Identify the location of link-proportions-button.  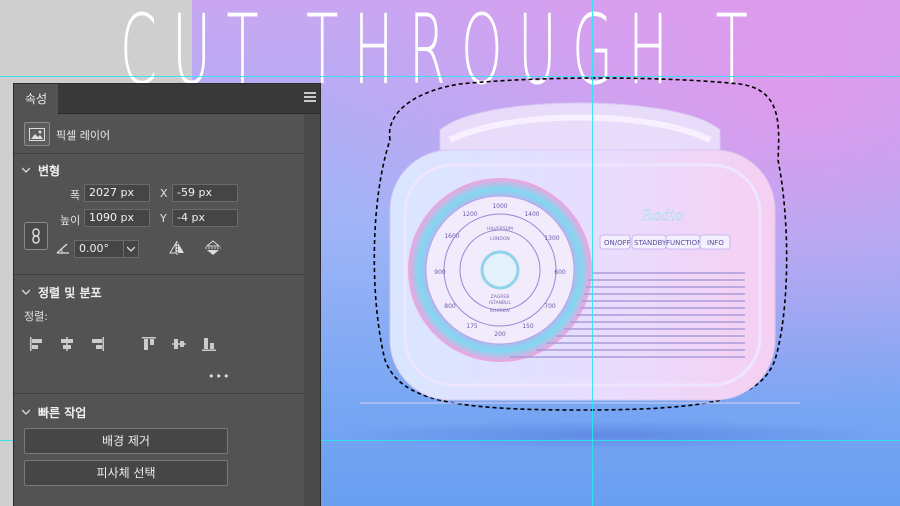
(36, 236).